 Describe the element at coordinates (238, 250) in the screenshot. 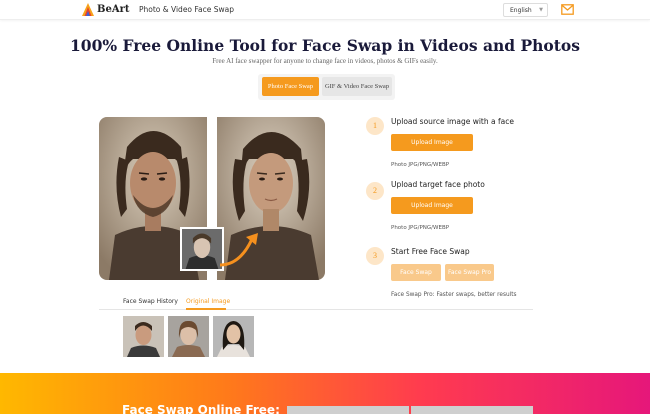

I see `swap-arrow-icon` at that location.